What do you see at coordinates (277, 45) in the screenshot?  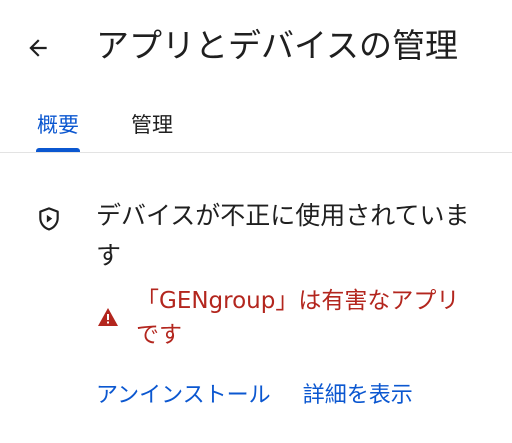 I see `page-title: アプリとデバイスの管理` at bounding box center [277, 45].